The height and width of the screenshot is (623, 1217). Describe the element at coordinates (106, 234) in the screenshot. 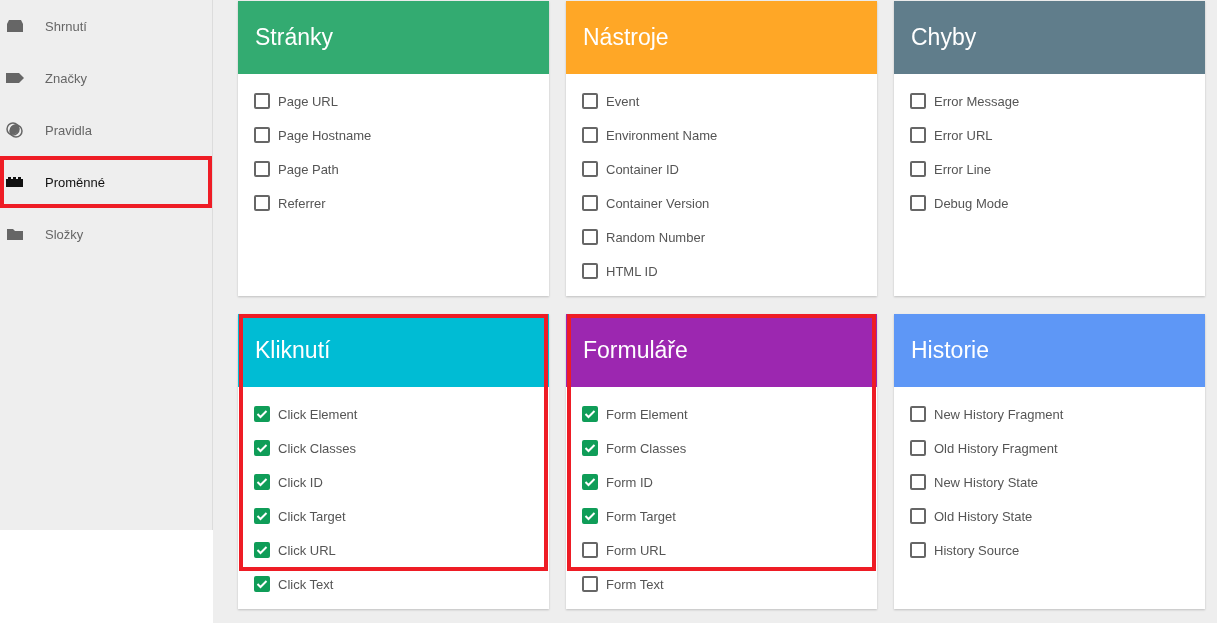

I see `sidebar-item: Složky` at that location.